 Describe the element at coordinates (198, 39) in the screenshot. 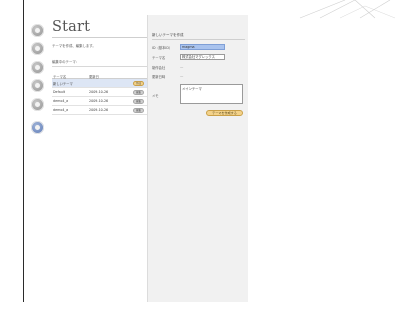

I see `form-divider` at that location.